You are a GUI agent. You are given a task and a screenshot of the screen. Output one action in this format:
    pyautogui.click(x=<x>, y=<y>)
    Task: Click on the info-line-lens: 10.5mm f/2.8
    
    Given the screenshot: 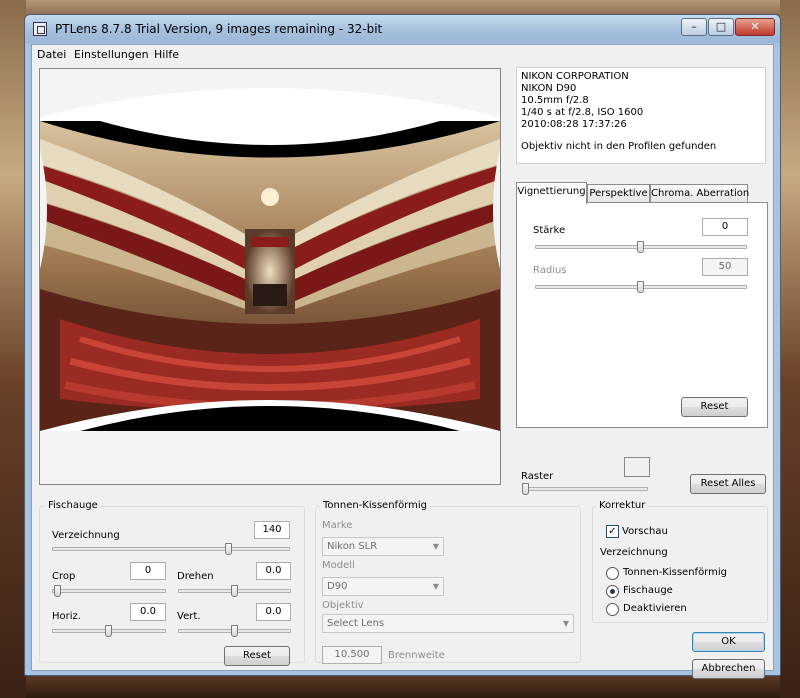 What is the action you would take?
    pyautogui.click(x=555, y=100)
    